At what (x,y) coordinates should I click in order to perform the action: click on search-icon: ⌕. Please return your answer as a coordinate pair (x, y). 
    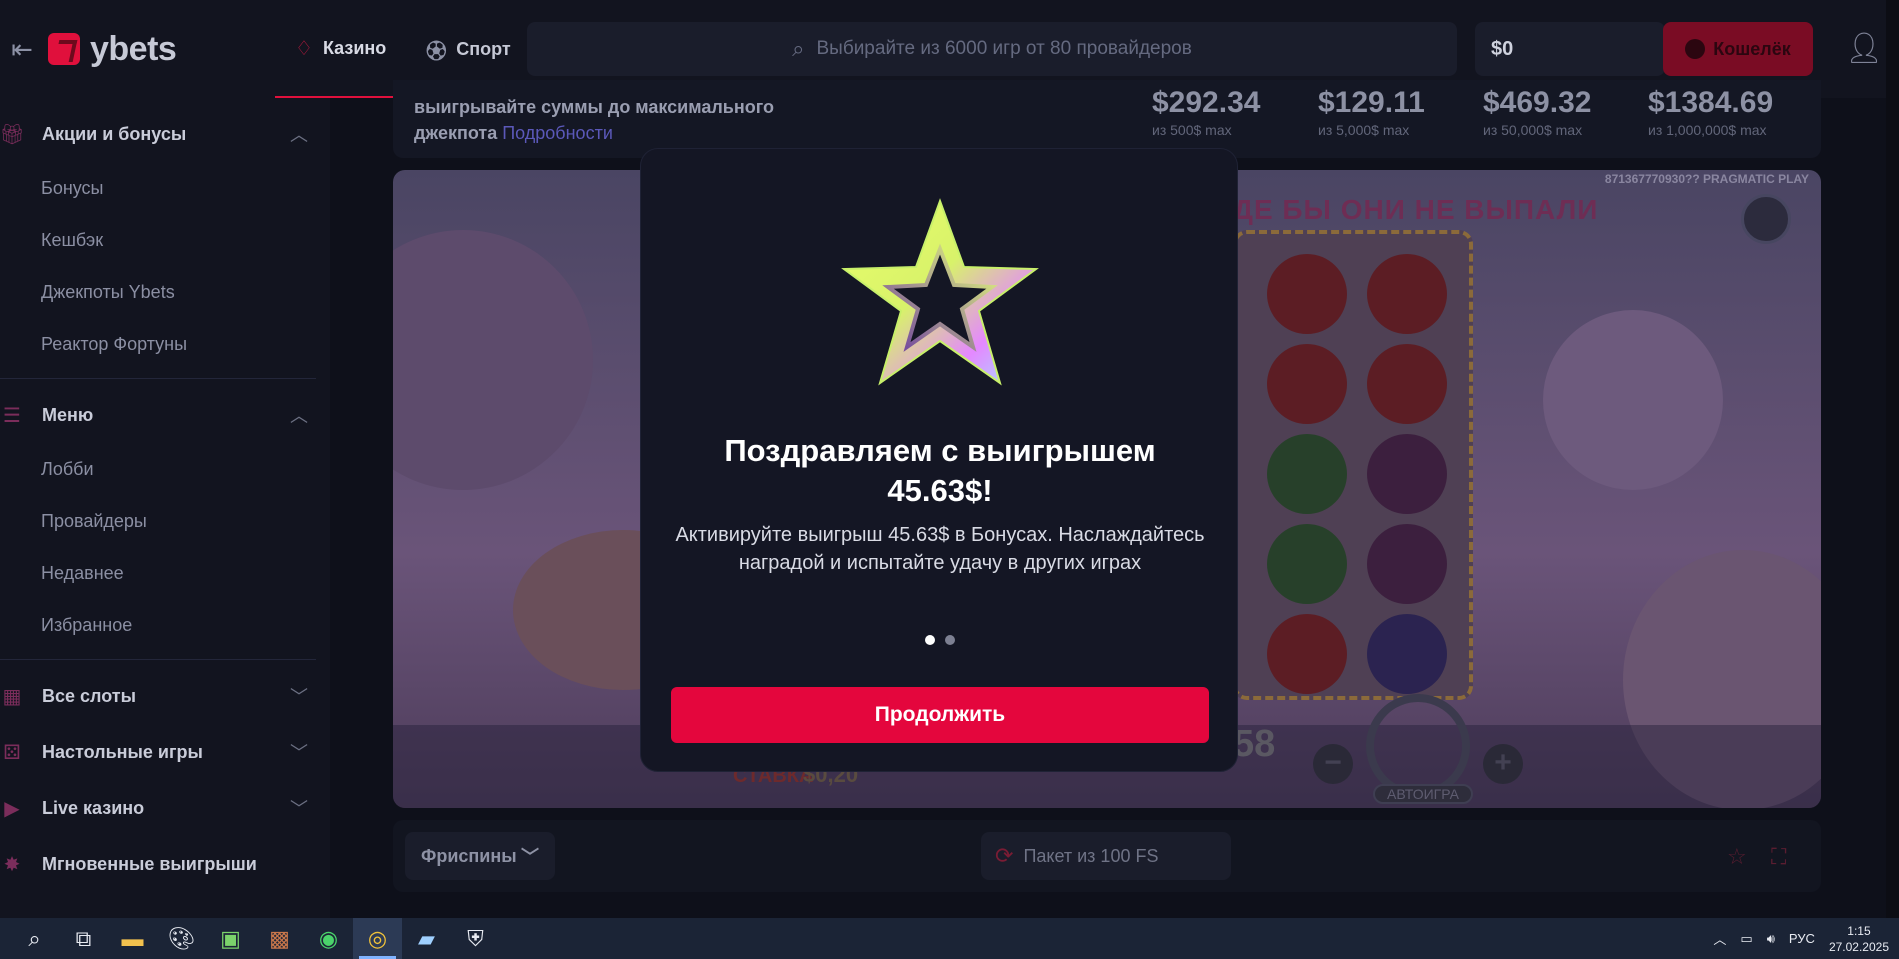
    Looking at the image, I should click on (34, 938).